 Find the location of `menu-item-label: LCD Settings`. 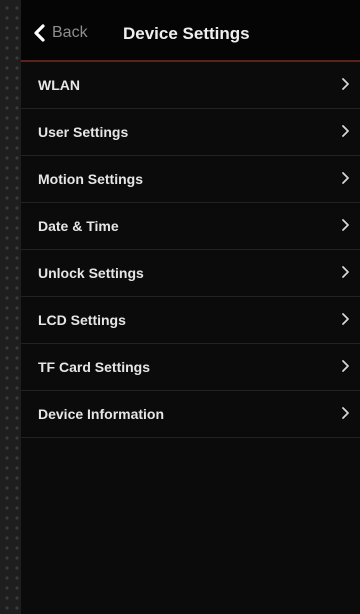

menu-item-label: LCD Settings is located at coordinates (82, 320).